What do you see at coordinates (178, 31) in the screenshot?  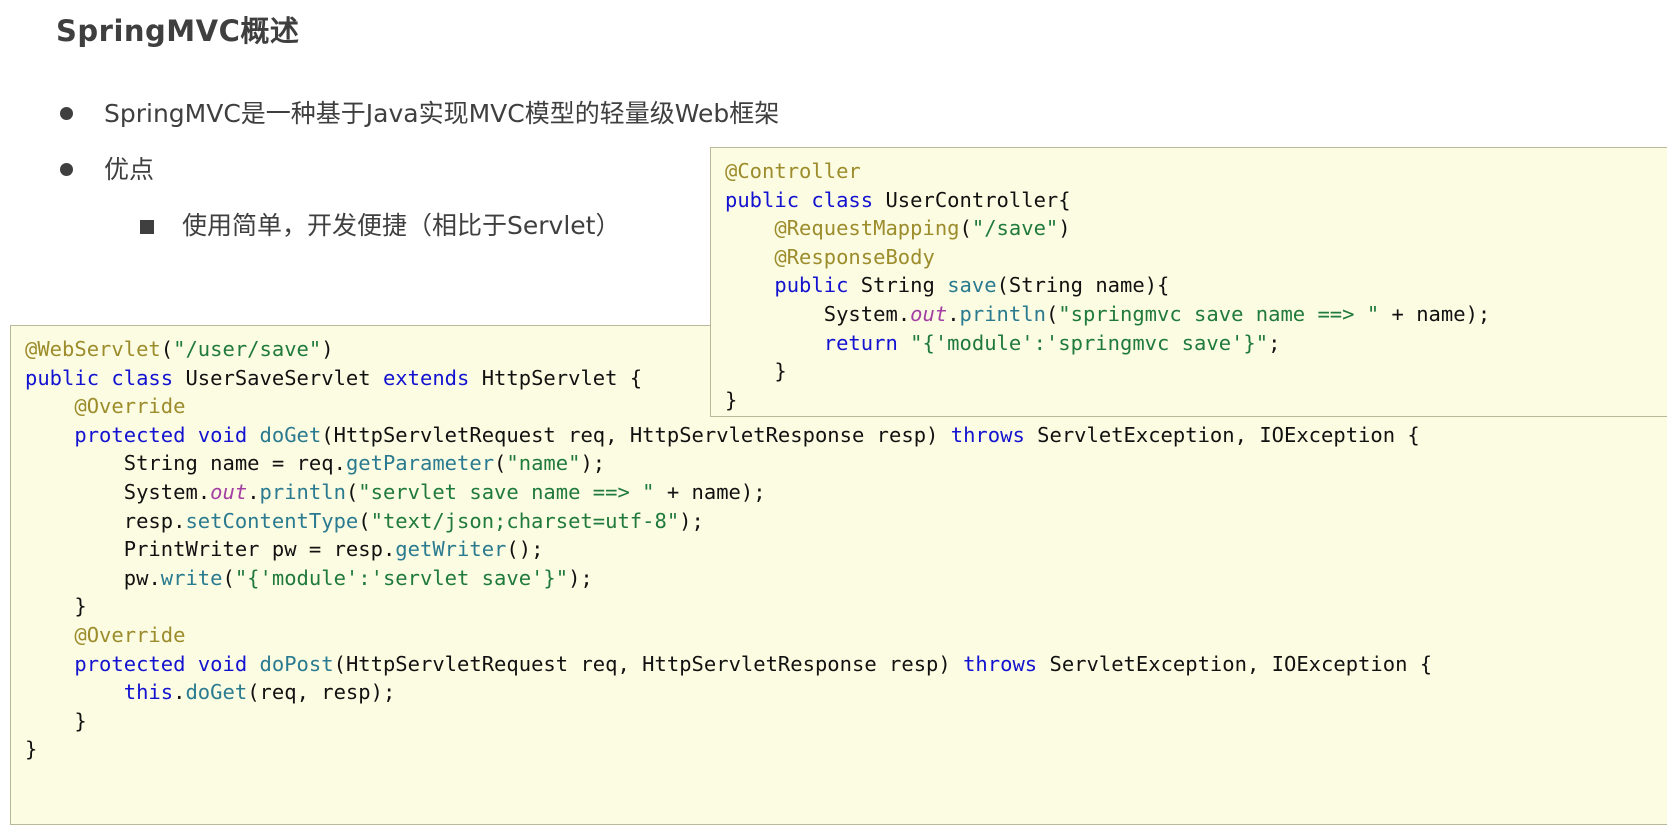 I see `page-title: SpringMVC概述` at bounding box center [178, 31].